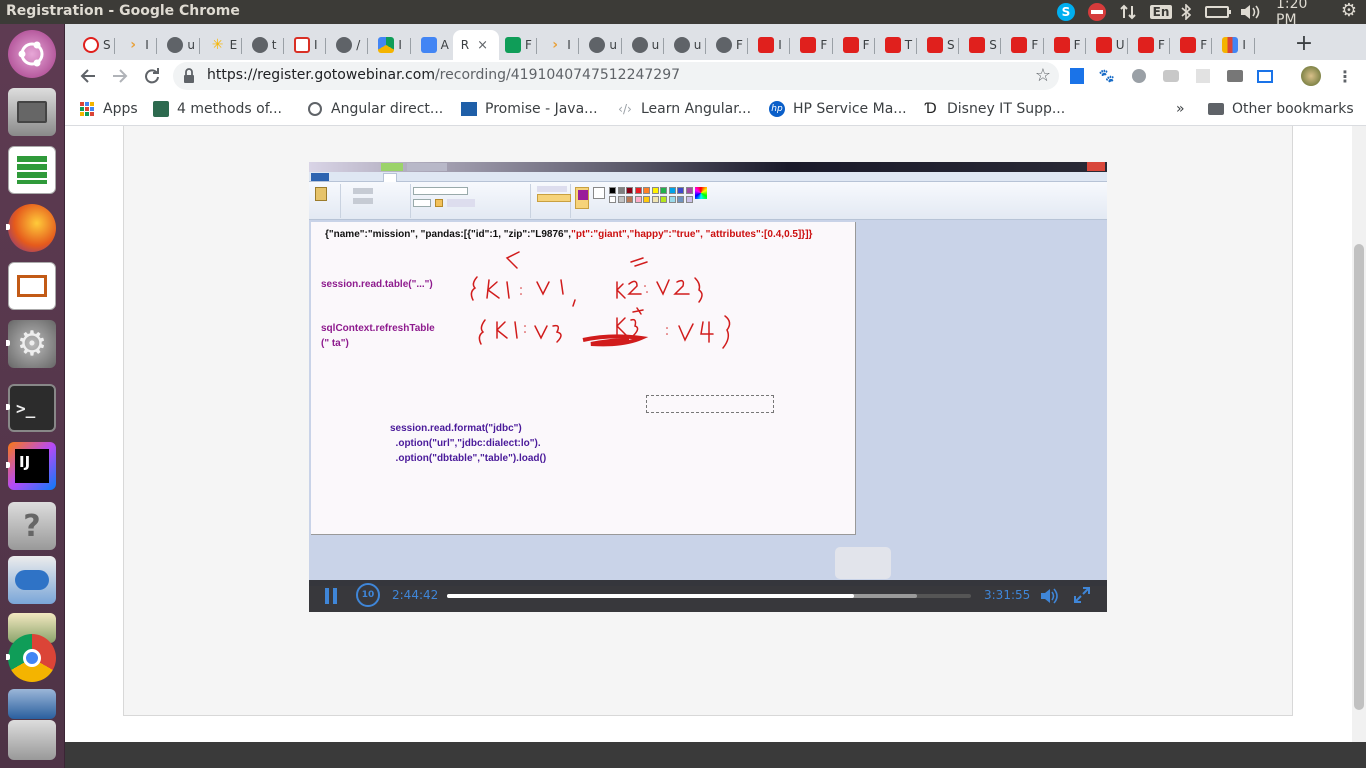 This screenshot has height=768, width=1366. Describe the element at coordinates (32, 740) in the screenshot. I see `drive-icon` at that location.